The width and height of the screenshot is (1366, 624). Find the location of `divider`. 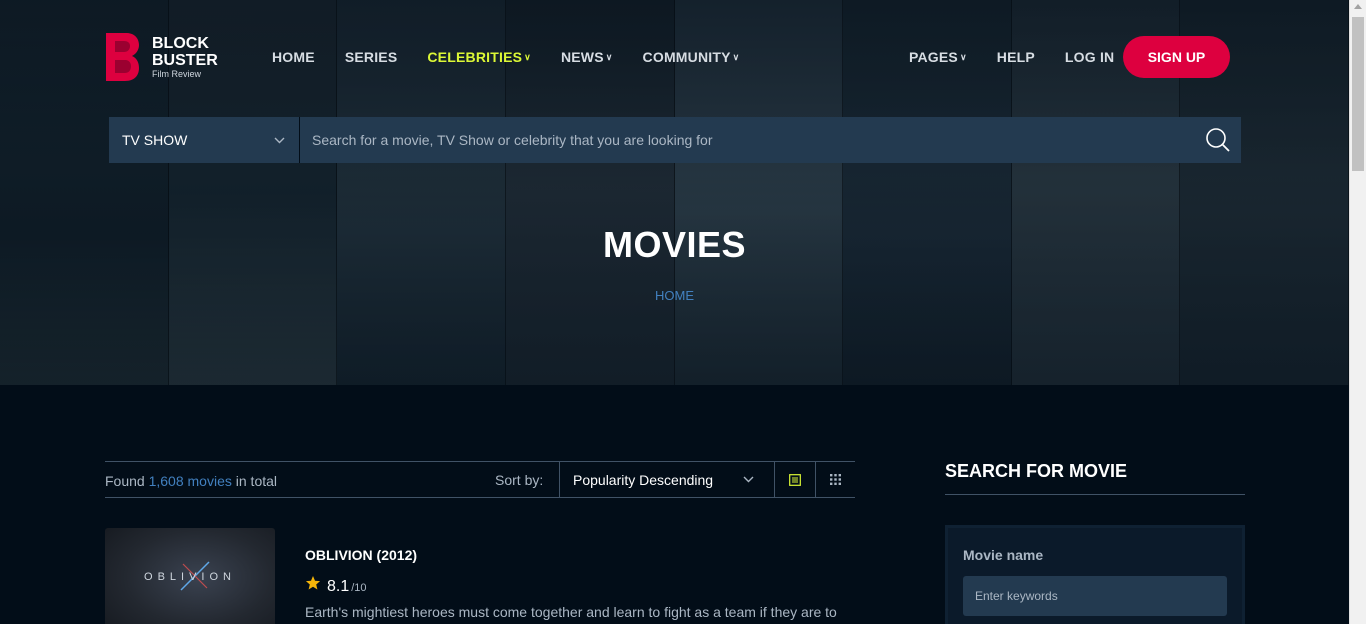

divider is located at coordinates (1095, 494).